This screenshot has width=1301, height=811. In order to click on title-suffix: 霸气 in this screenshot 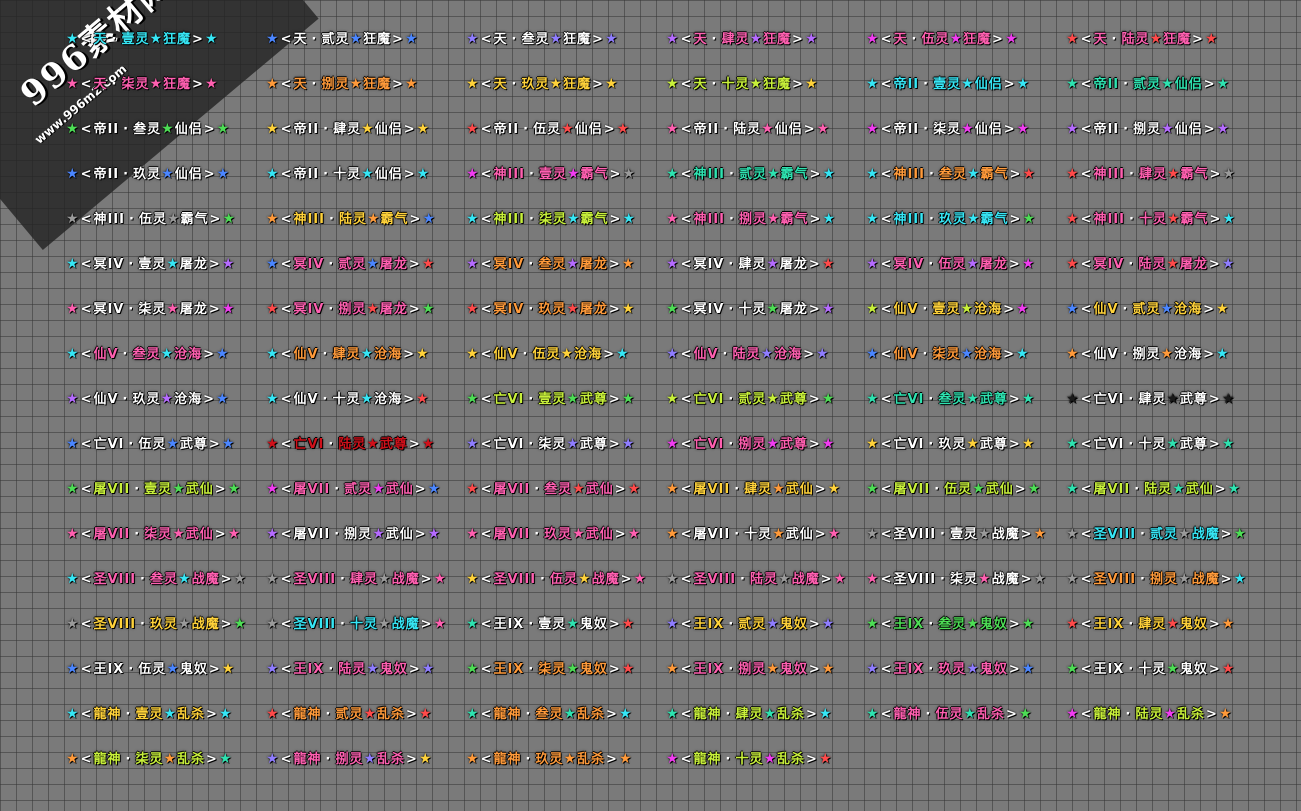, I will do `click(794, 219)`.